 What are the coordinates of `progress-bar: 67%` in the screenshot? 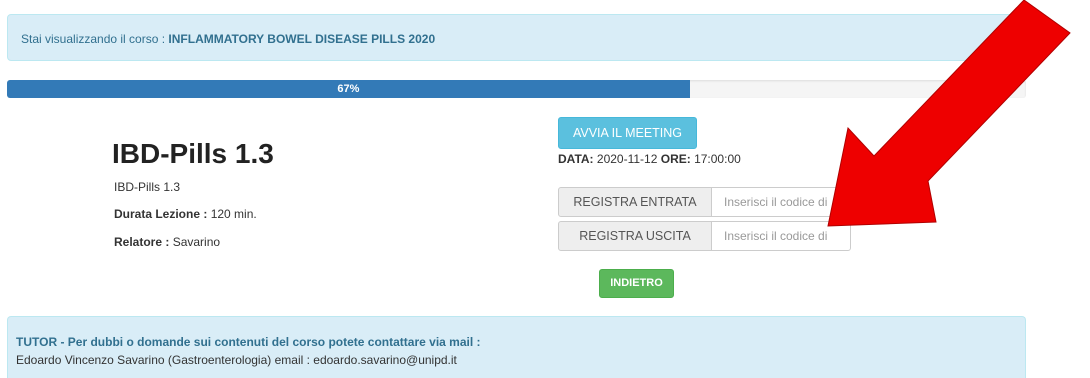 It's located at (516, 89).